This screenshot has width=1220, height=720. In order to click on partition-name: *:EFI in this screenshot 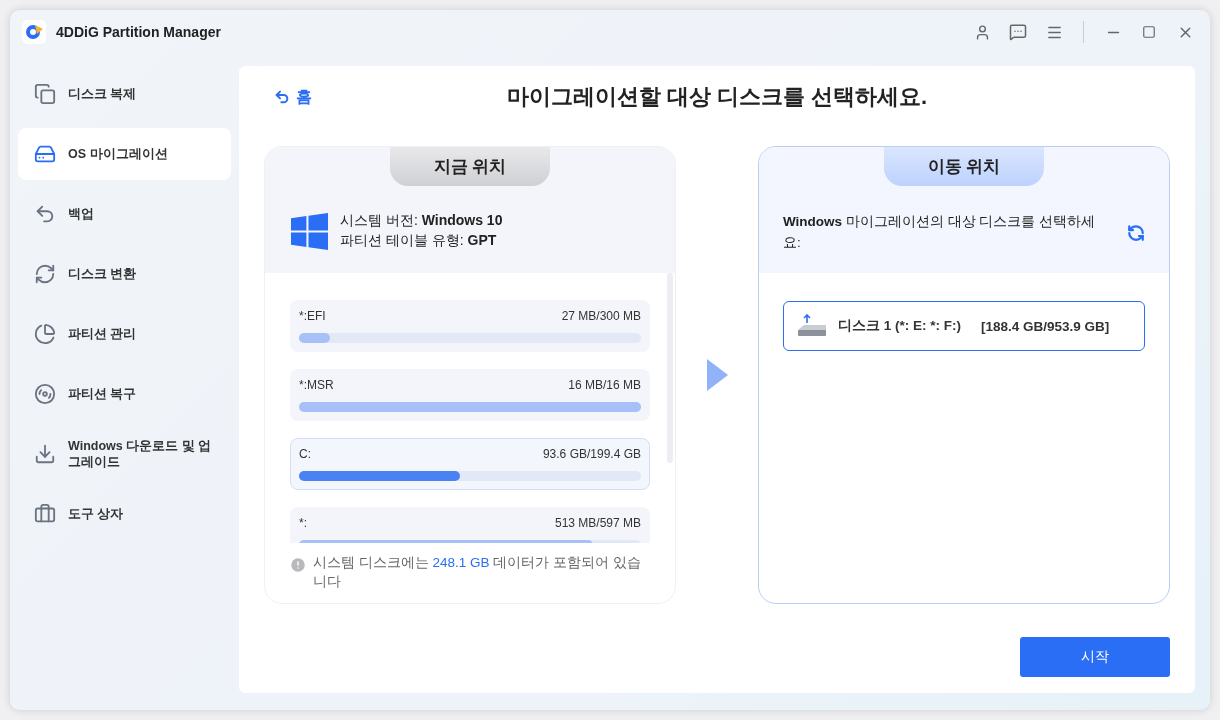, I will do `click(312, 316)`.